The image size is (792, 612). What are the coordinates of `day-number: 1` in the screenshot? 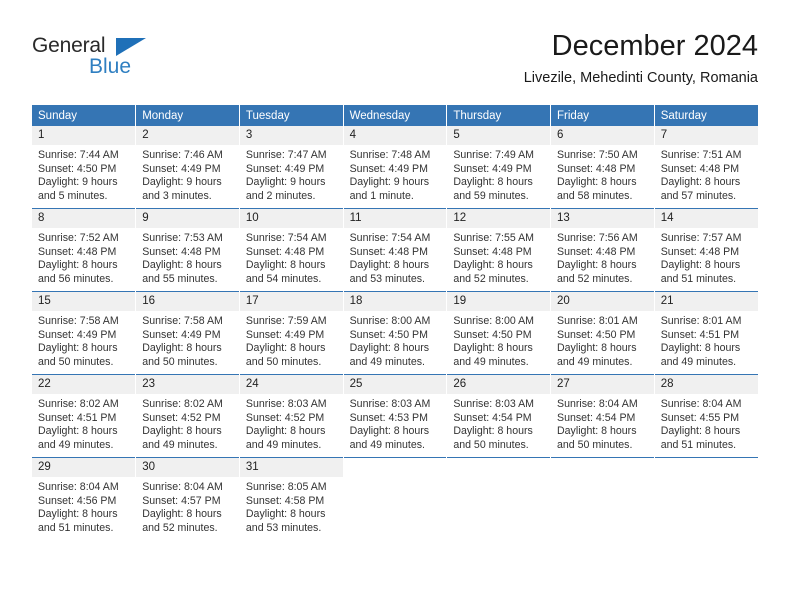 It's located at (84, 135).